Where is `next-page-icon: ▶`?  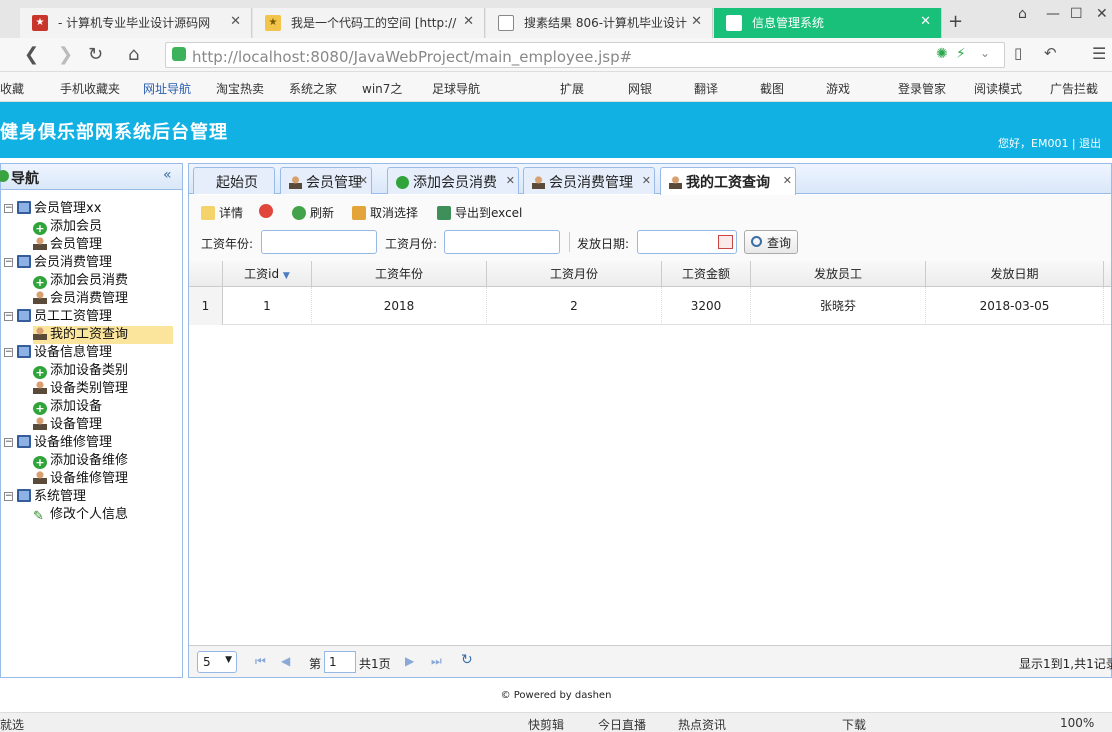
next-page-icon: ▶ is located at coordinates (409, 661).